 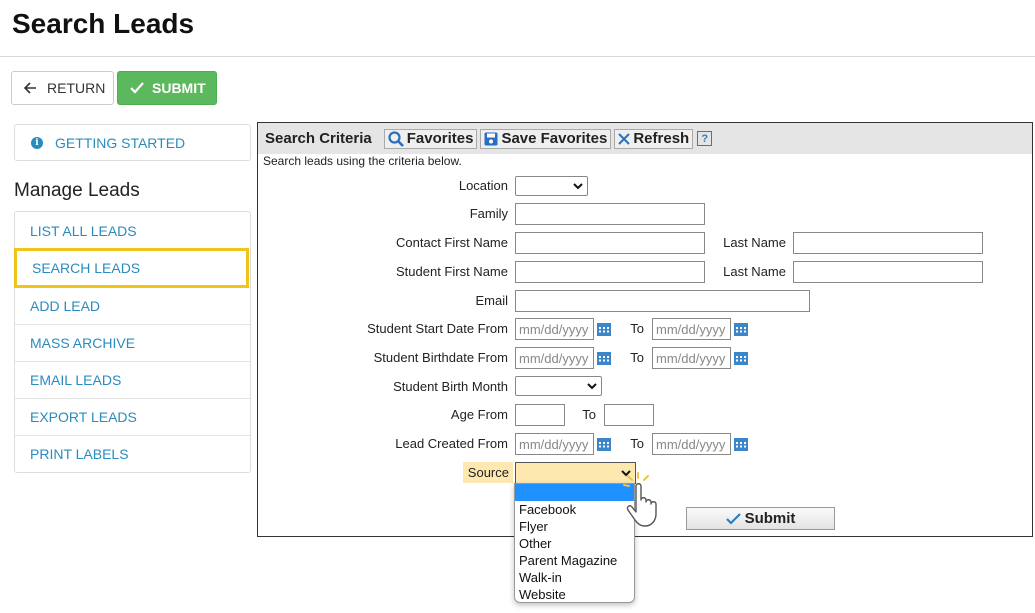 What do you see at coordinates (705, 138) in the screenshot?
I see `help-icon: ?` at bounding box center [705, 138].